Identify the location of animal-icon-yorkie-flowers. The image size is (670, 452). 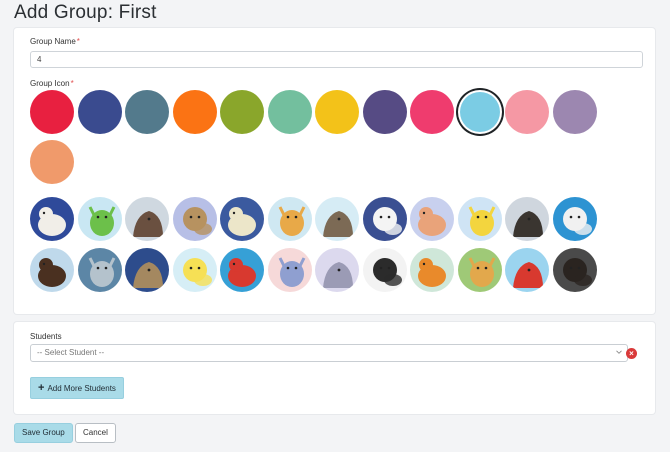
(194, 219).